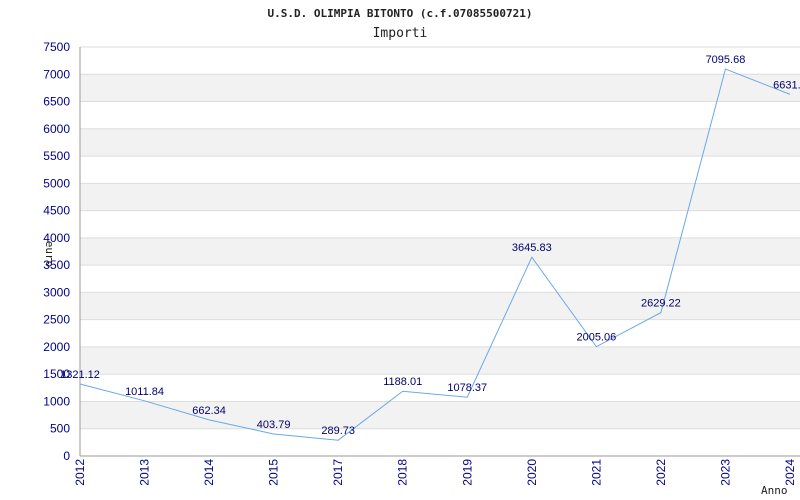 This screenshot has width=800, height=500. Describe the element at coordinates (532, 472) in the screenshot. I see `x-tick-label: 2020` at that location.